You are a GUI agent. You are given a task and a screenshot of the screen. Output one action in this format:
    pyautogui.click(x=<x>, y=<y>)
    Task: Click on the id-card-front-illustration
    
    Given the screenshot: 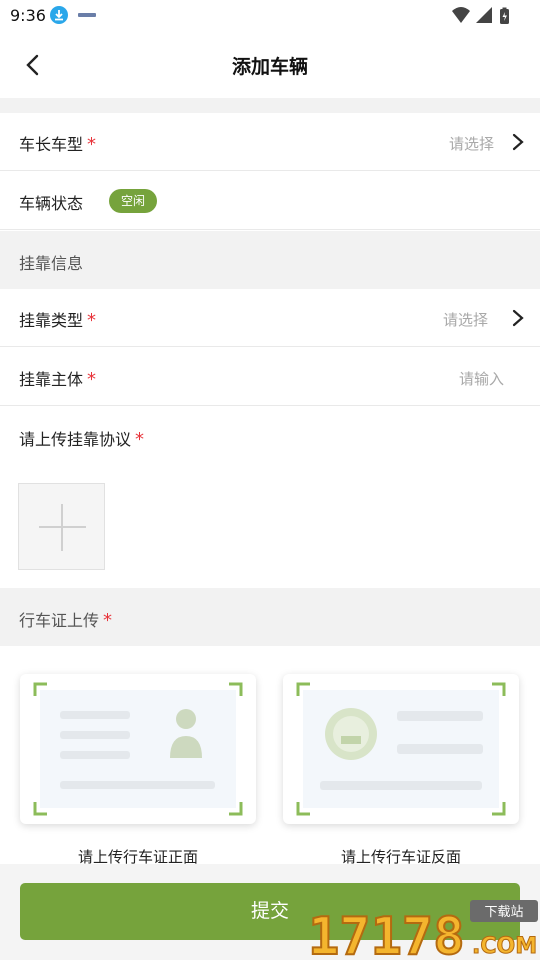 What is the action you would take?
    pyautogui.click(x=138, y=749)
    